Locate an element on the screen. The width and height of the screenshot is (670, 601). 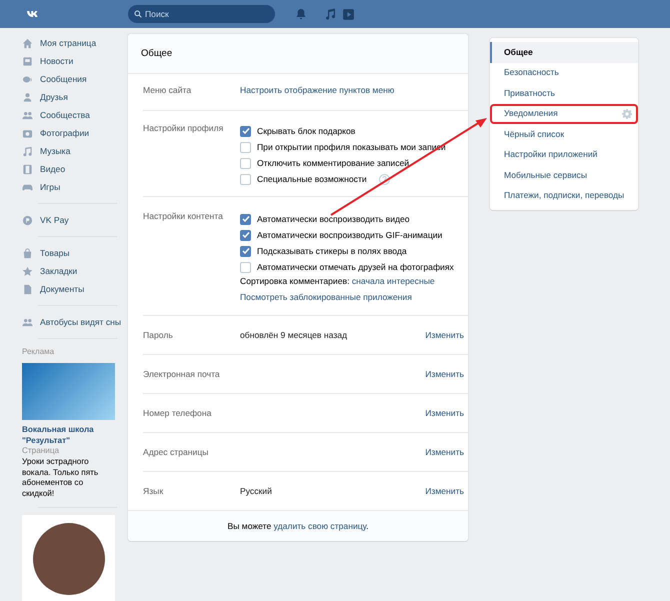
ad-title: Вокальная школа "Результат" is located at coordinates (69, 435).